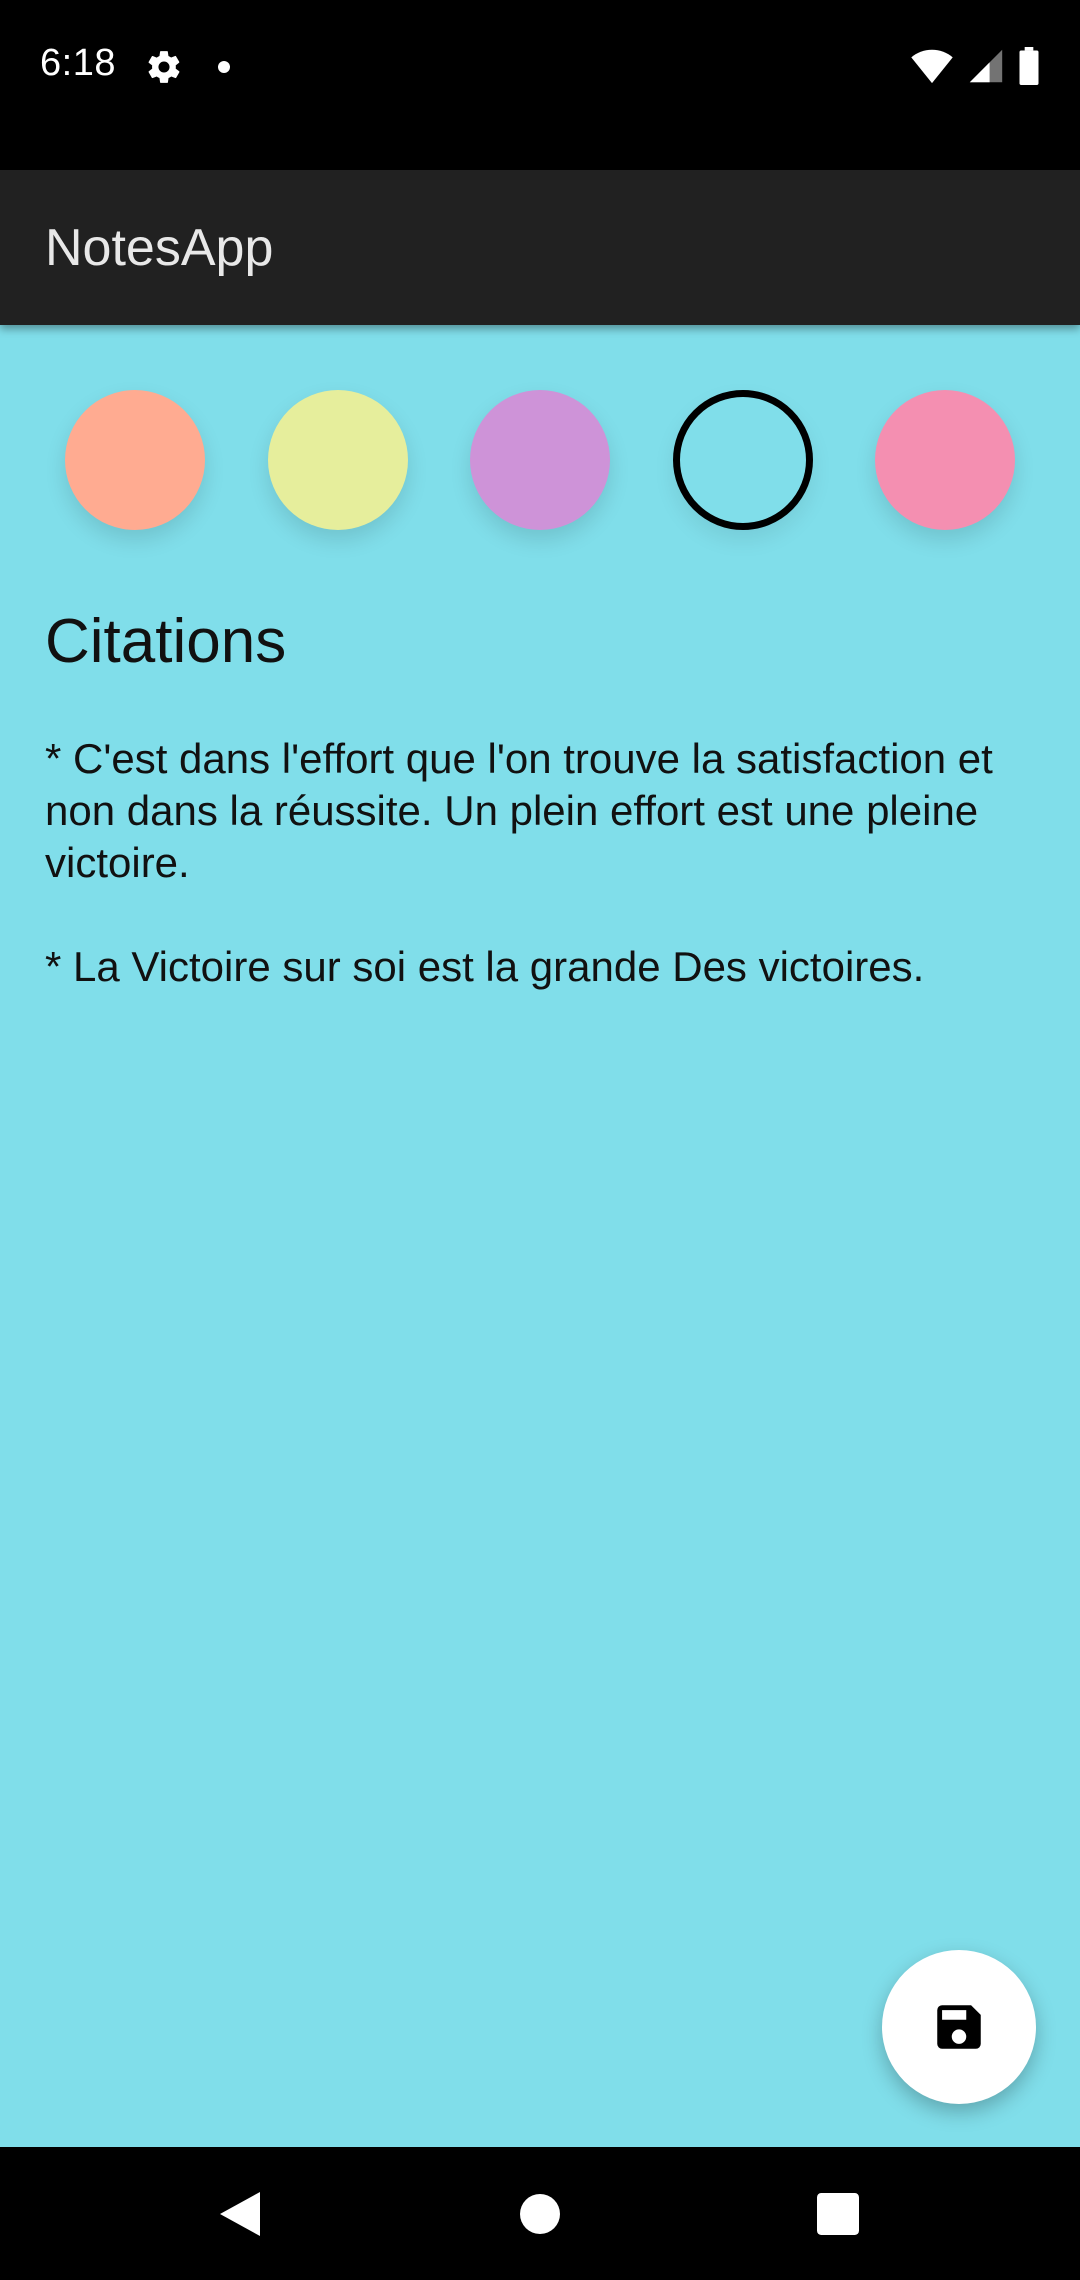 The width and height of the screenshot is (1080, 2280). Describe the element at coordinates (1029, 66) in the screenshot. I see `battery-icon` at that location.